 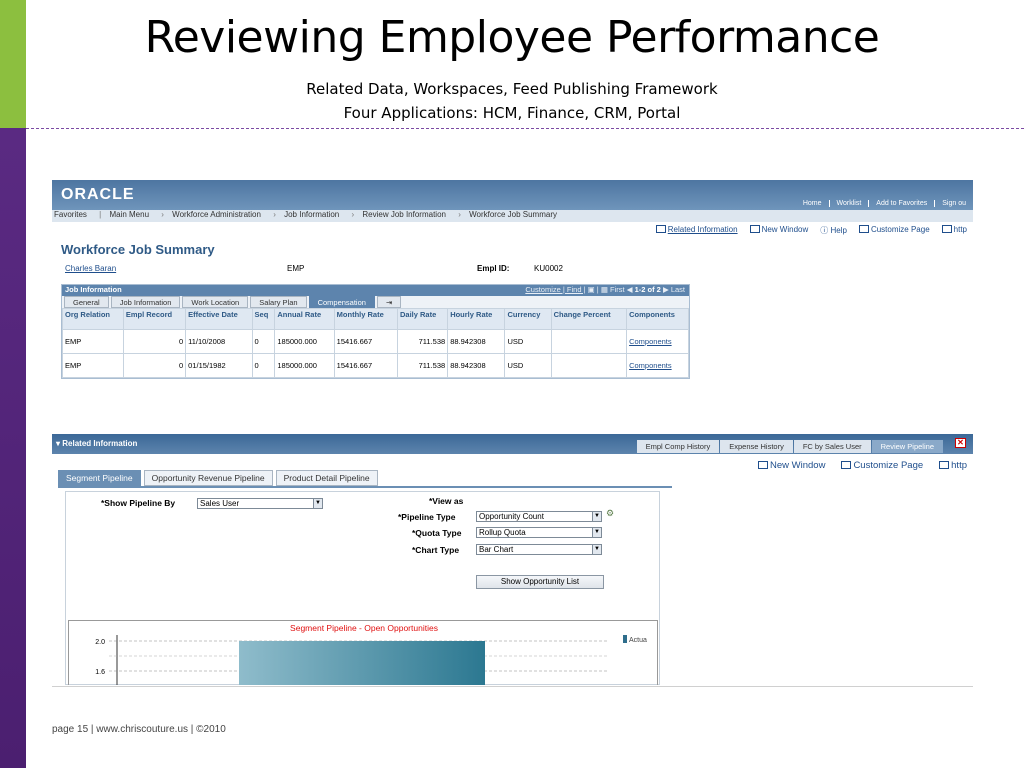 What do you see at coordinates (678, 446) in the screenshot?
I see `tab-empl-comp-history: Empl Comp History` at bounding box center [678, 446].